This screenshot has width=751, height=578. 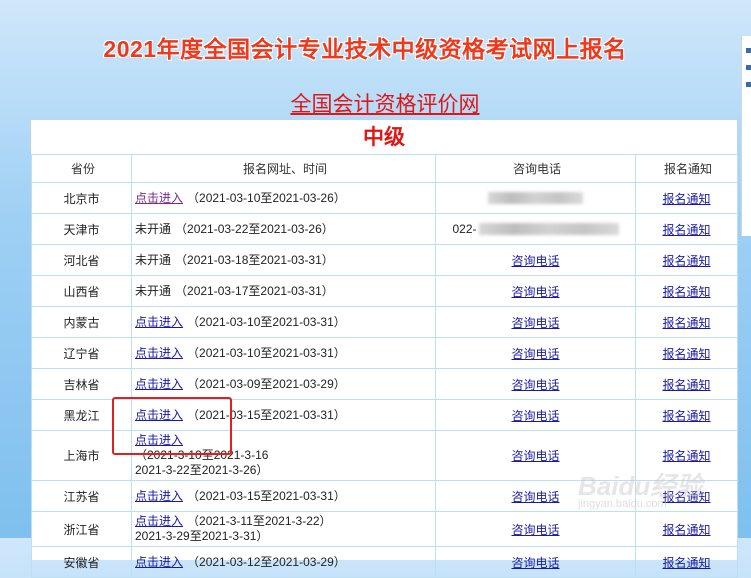 I want to click on date-range: （2021-03-10至2021-03-26）, so click(x=266, y=197).